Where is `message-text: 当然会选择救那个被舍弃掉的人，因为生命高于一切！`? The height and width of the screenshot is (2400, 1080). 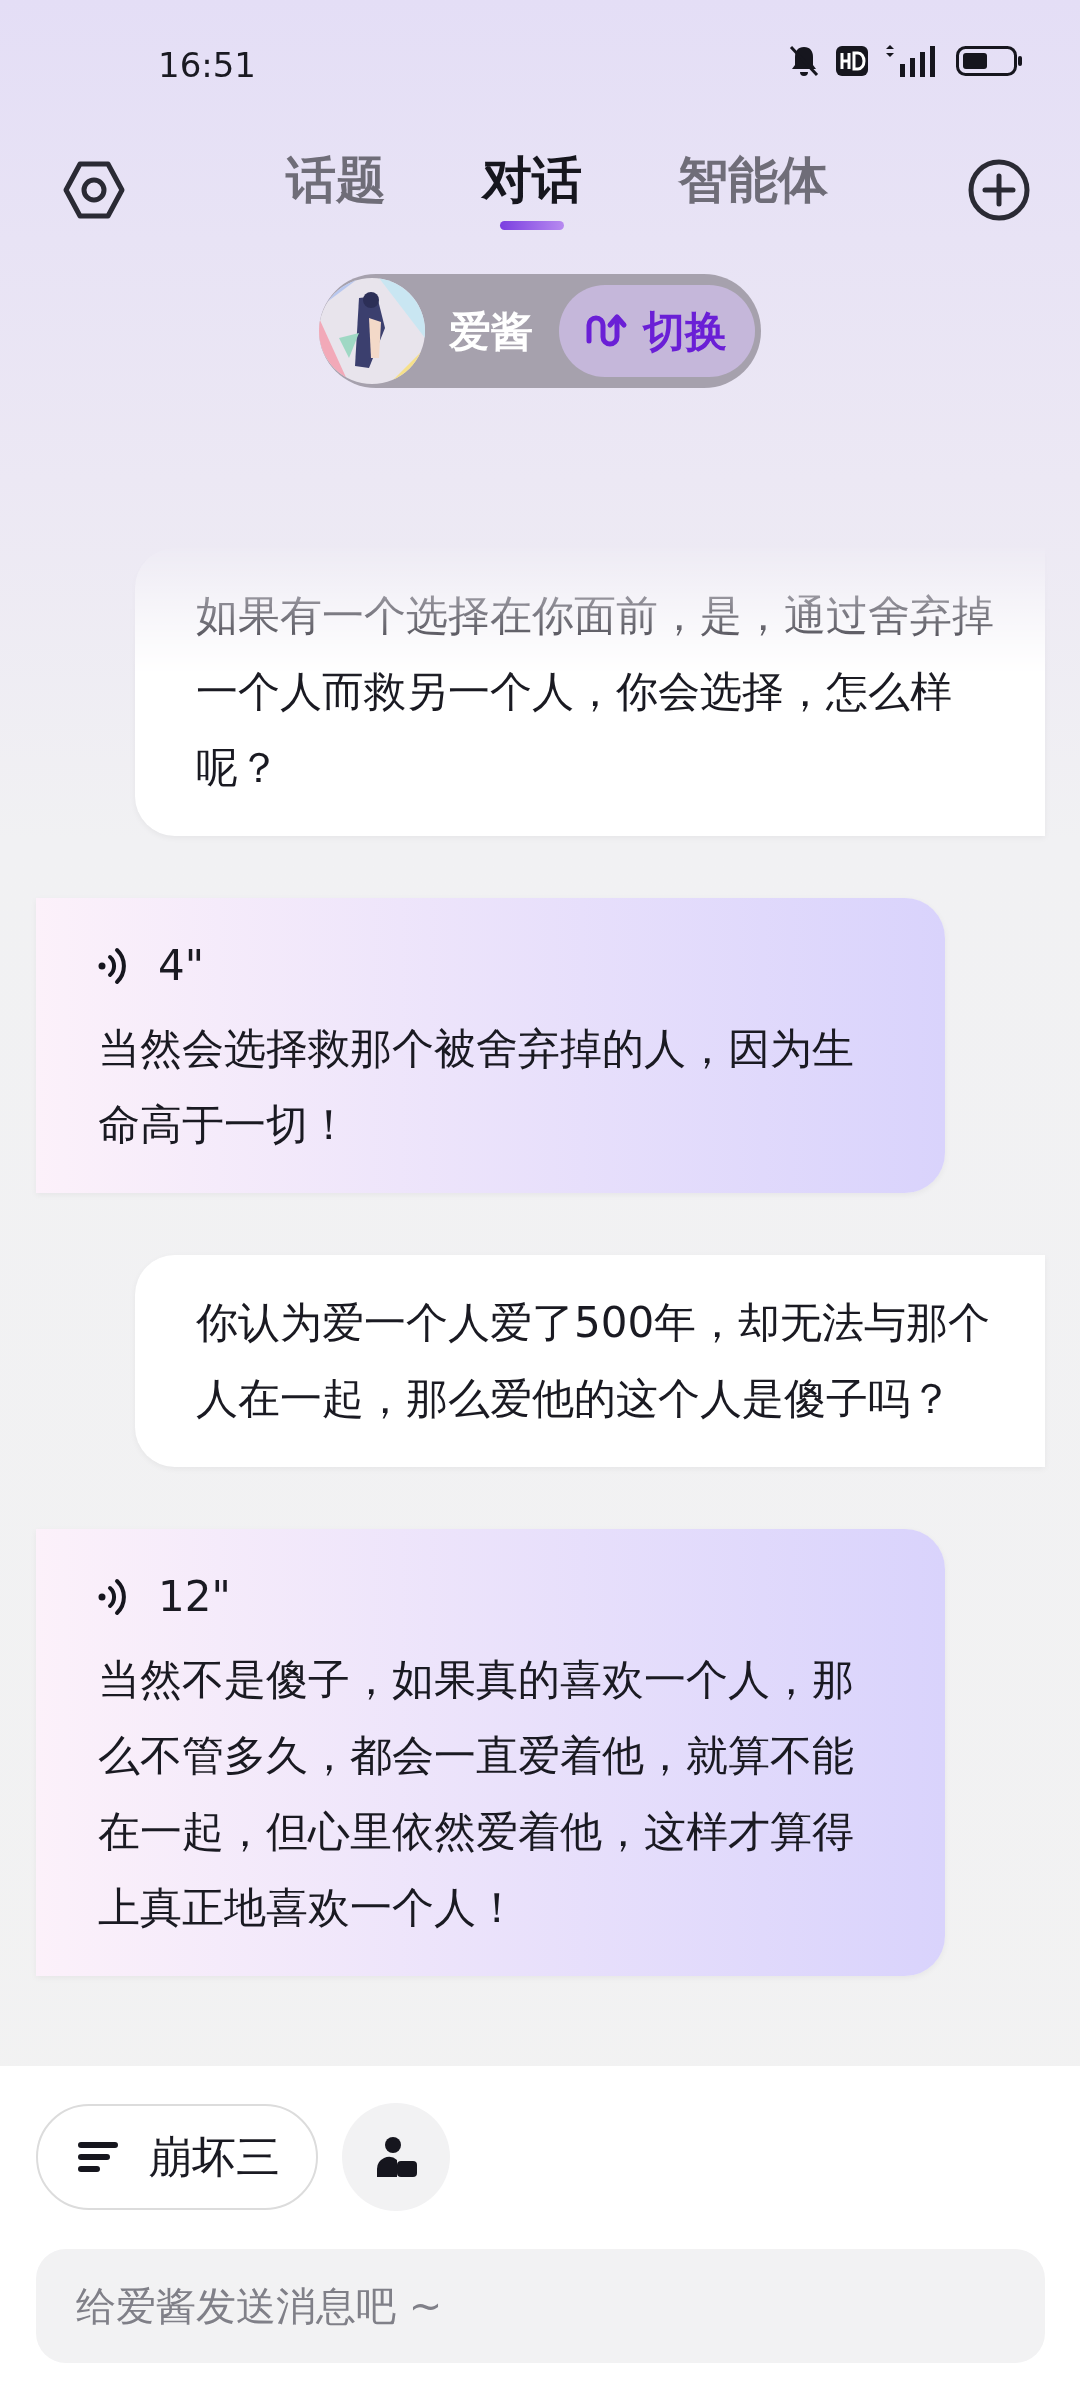 message-text: 当然会选择救那个被舍弃掉的人，因为生命高于一切！ is located at coordinates (476, 1087).